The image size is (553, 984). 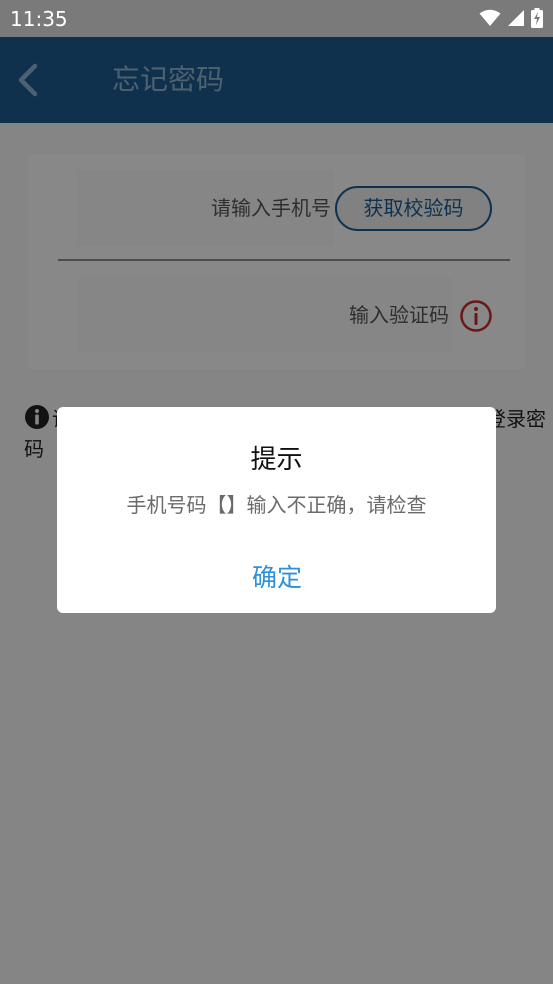 What do you see at coordinates (276, 505) in the screenshot?
I see `dialog-message: 手机号码【】输入不正确，请检查` at bounding box center [276, 505].